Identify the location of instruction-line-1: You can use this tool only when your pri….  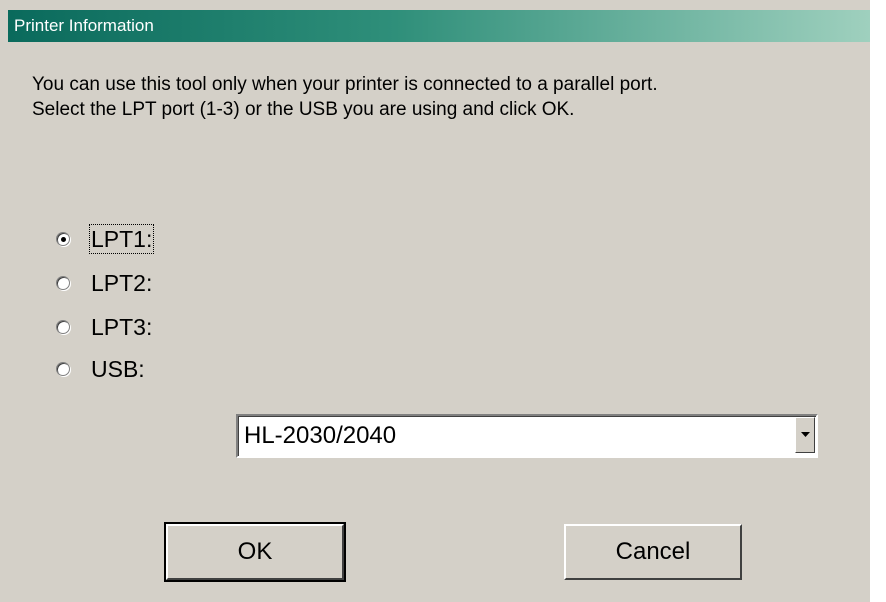
(345, 84).